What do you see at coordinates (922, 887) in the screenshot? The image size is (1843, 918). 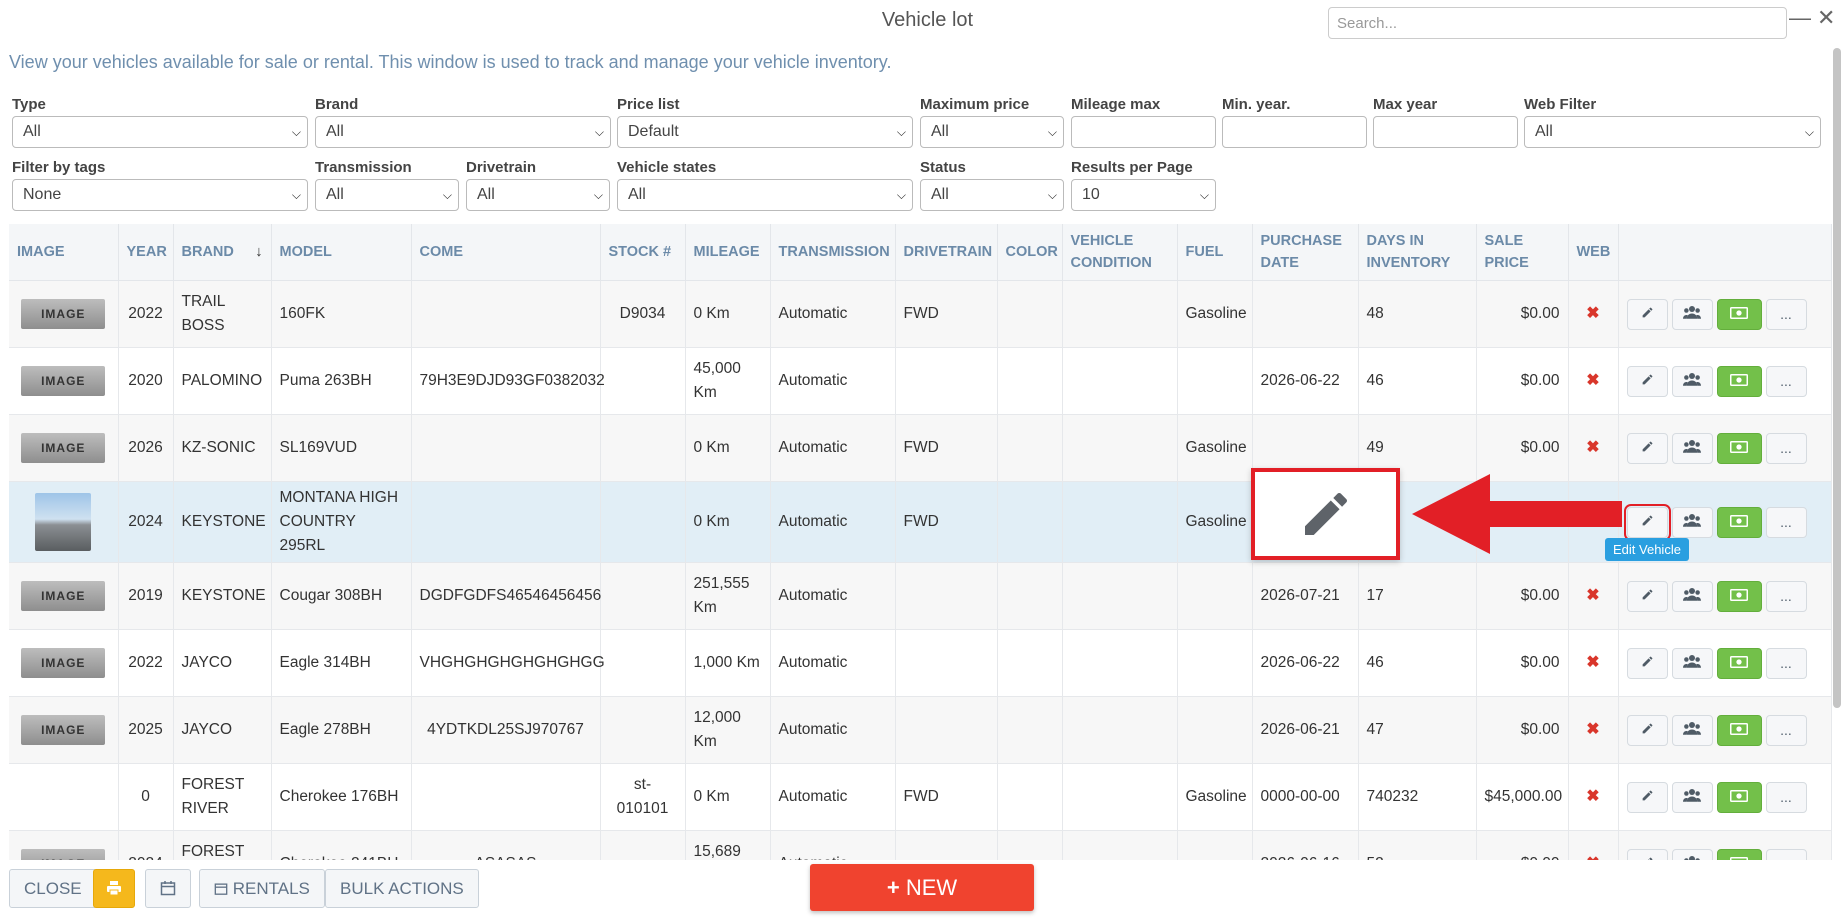 I see `new-vehicle-button: + NEW` at bounding box center [922, 887].